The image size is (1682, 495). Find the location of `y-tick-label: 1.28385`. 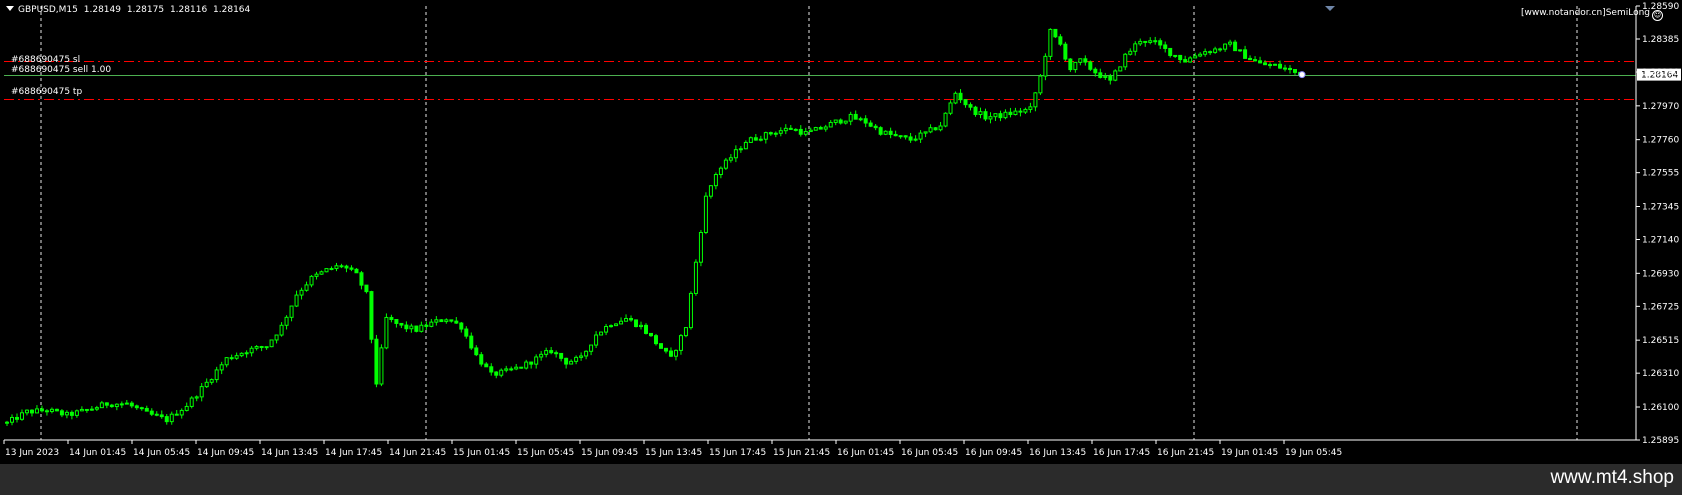

y-tick-label: 1.28385 is located at coordinates (1660, 40).